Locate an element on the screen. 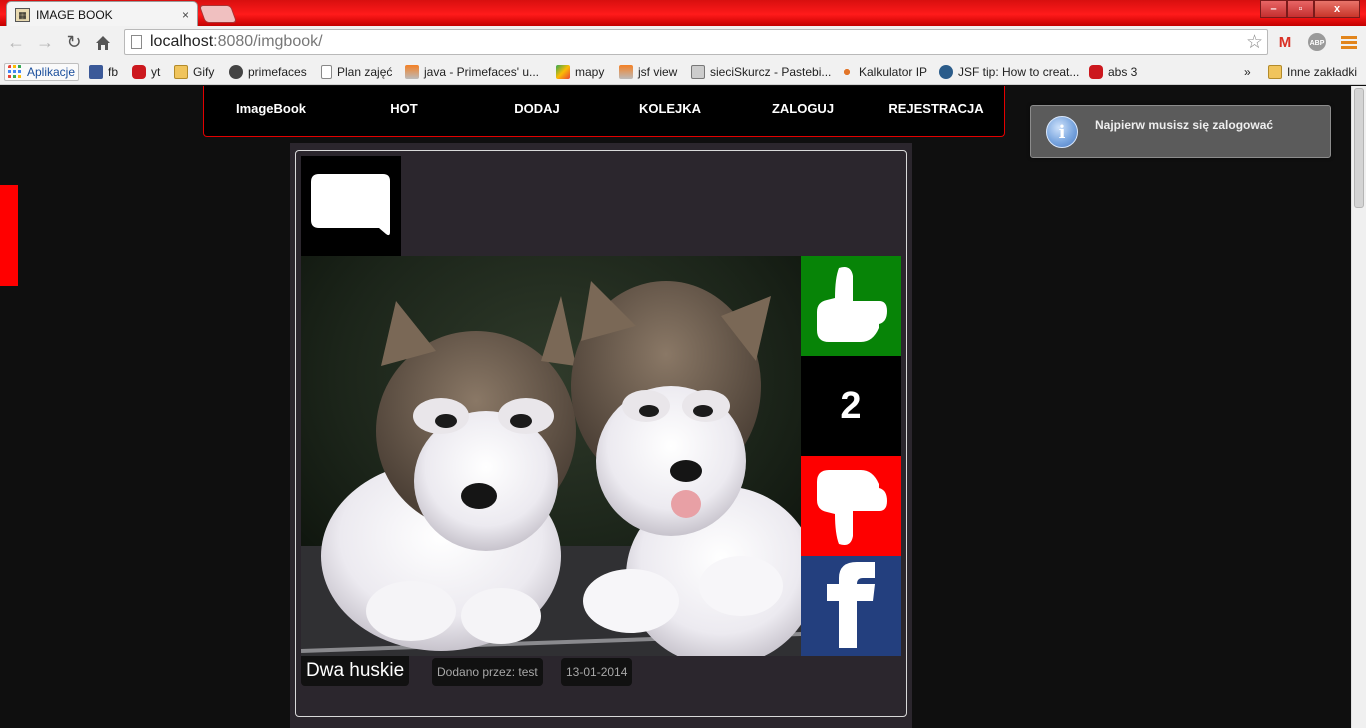 The width and height of the screenshot is (1366, 728). scrollbar-thumb is located at coordinates (1359, 148).